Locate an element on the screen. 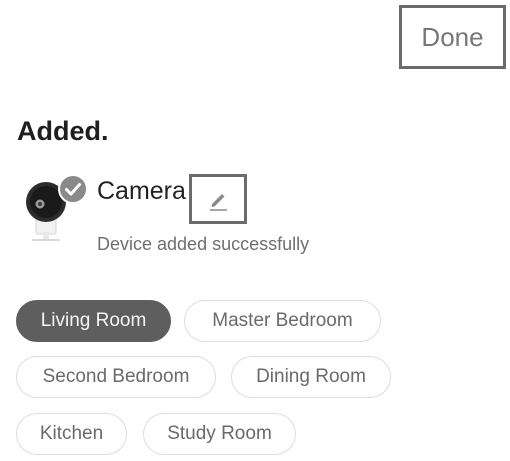 The image size is (510, 461). page-title: Added. is located at coordinates (63, 131).